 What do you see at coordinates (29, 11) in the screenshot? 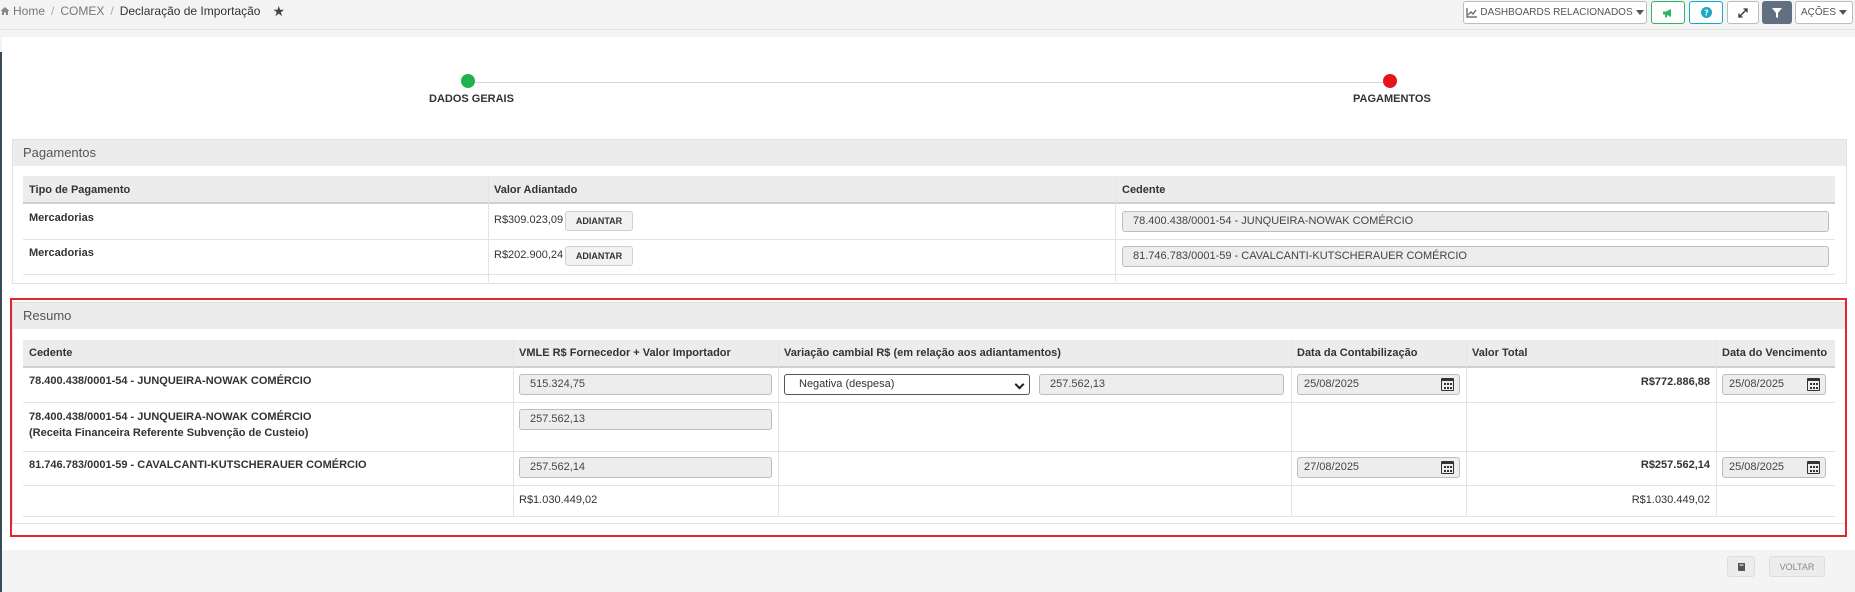
I see `breadcrumb-home: Home` at bounding box center [29, 11].